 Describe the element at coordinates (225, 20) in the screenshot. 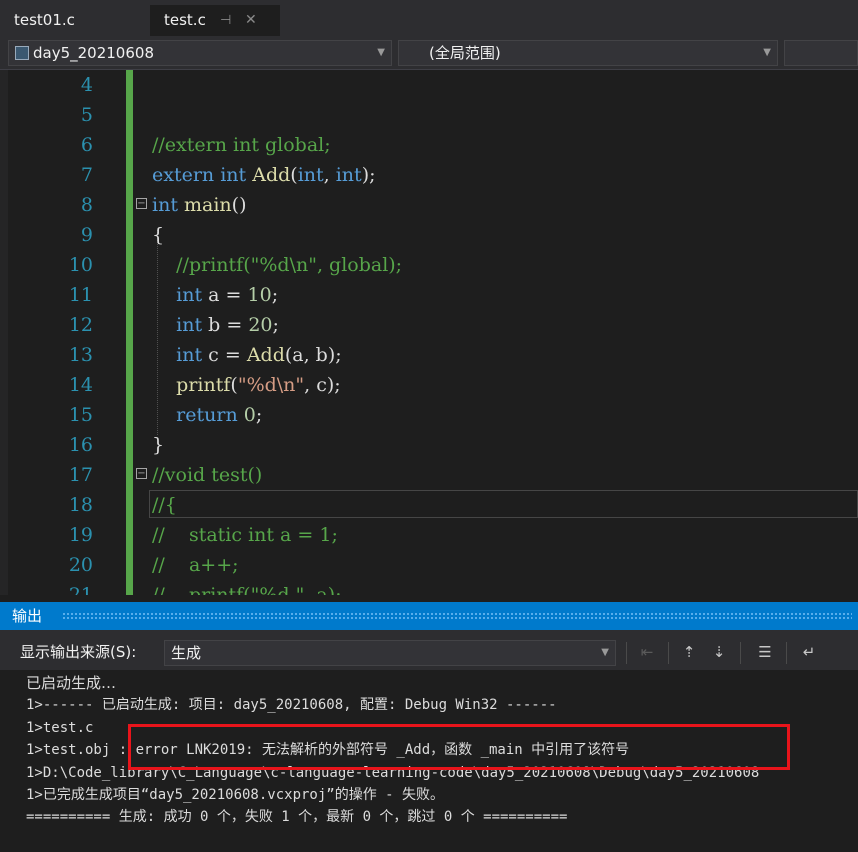

I see `pin-icon: ⊣` at that location.